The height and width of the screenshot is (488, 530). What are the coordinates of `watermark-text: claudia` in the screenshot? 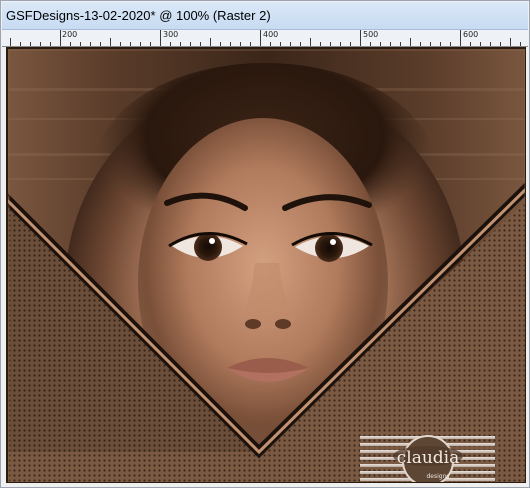 It's located at (428, 458).